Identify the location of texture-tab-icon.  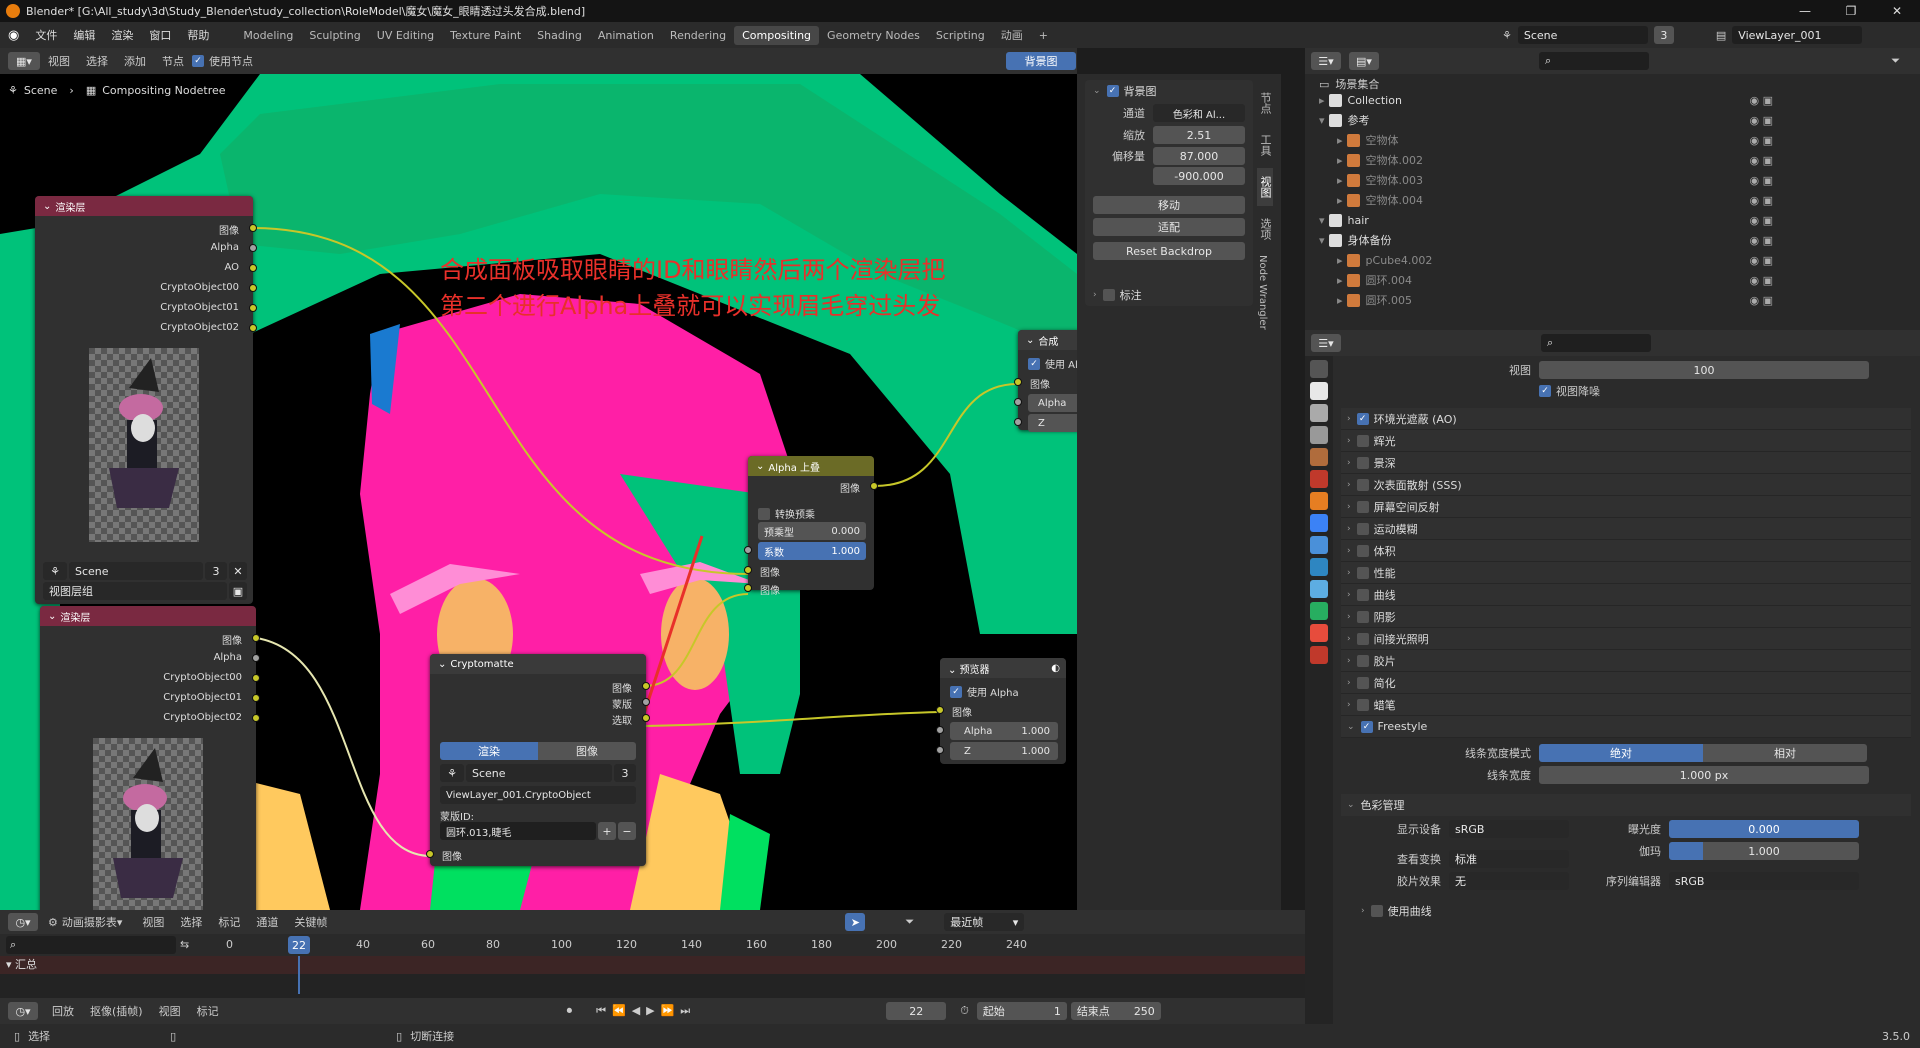
(1319, 655).